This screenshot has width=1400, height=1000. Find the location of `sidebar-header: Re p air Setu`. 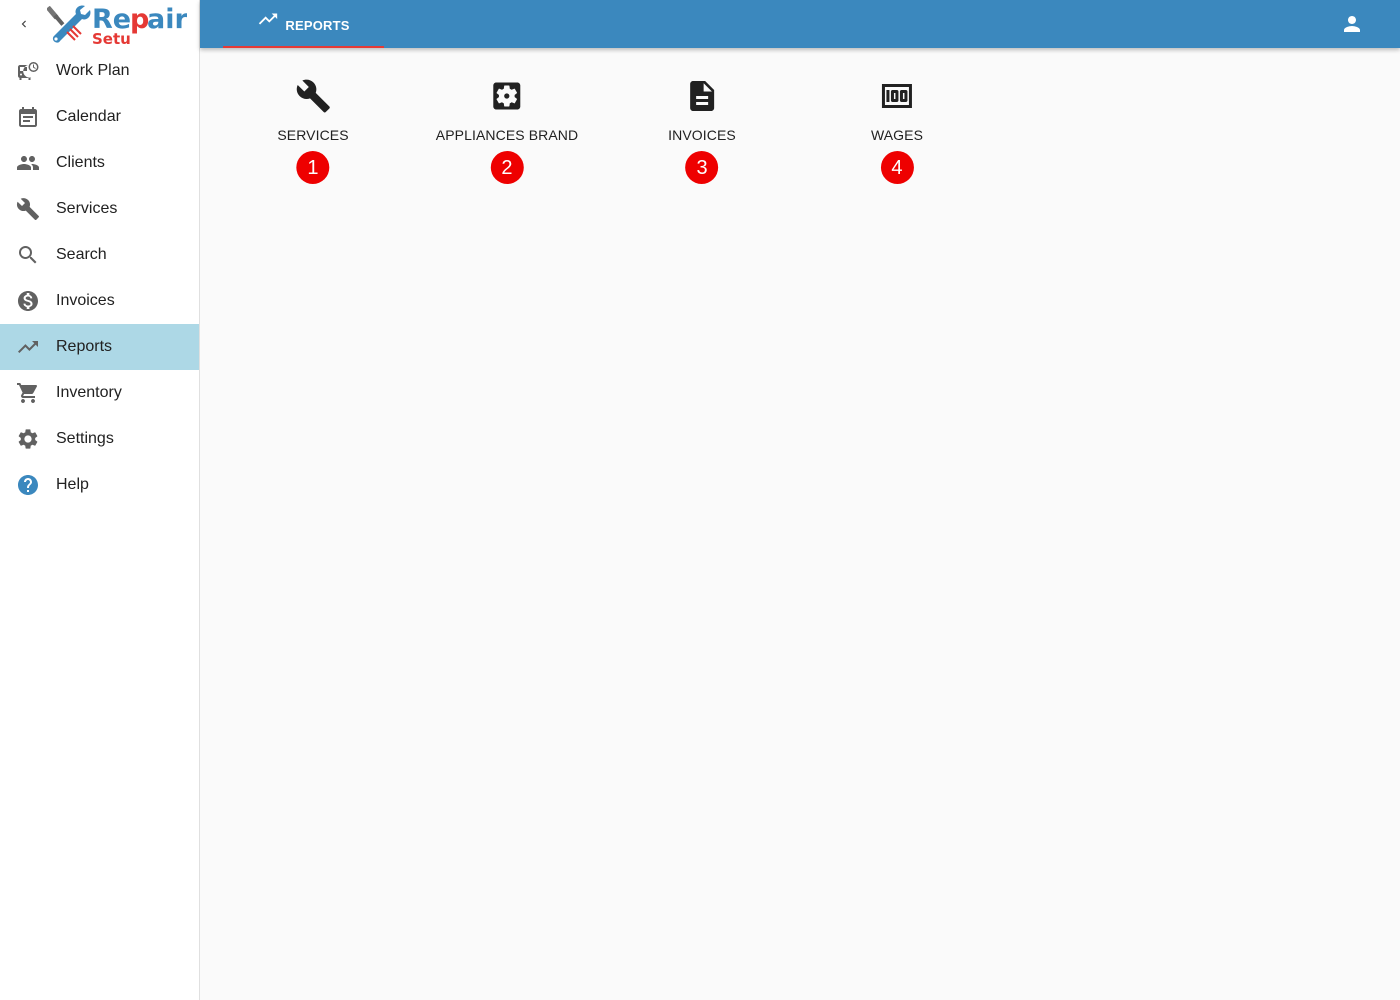

sidebar-header: Re p air Setu is located at coordinates (99, 24).